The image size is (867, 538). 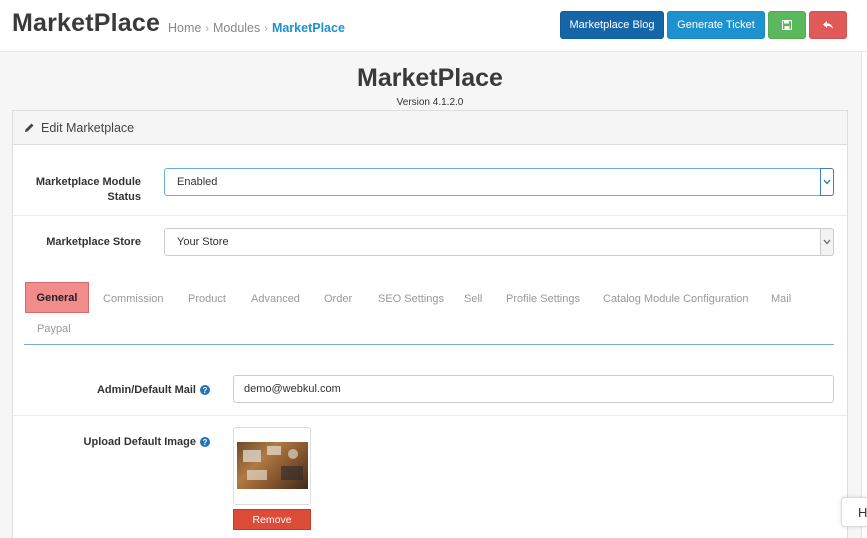 I want to click on status-label-line1: Marketplace Module, so click(x=88, y=182).